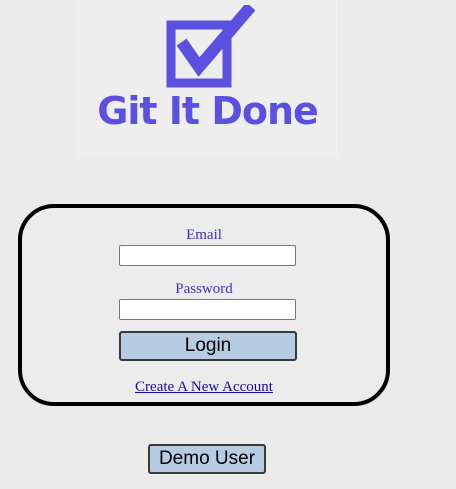 This screenshot has width=456, height=489. What do you see at coordinates (204, 289) in the screenshot?
I see `password-label: Password` at bounding box center [204, 289].